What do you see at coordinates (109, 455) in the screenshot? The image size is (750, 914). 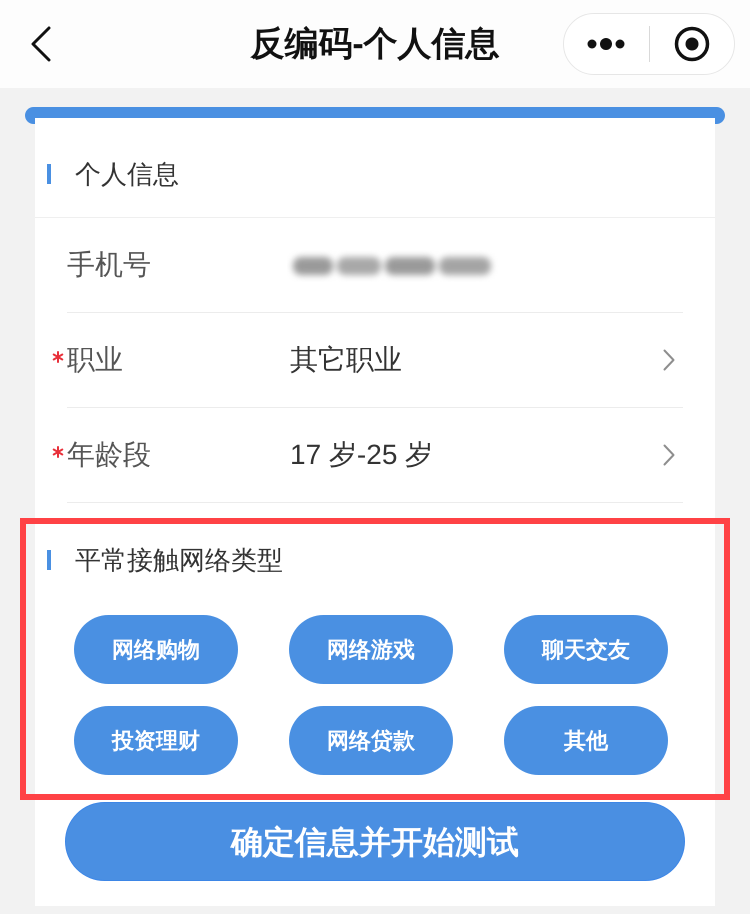 I see `field-label: 年龄段` at bounding box center [109, 455].